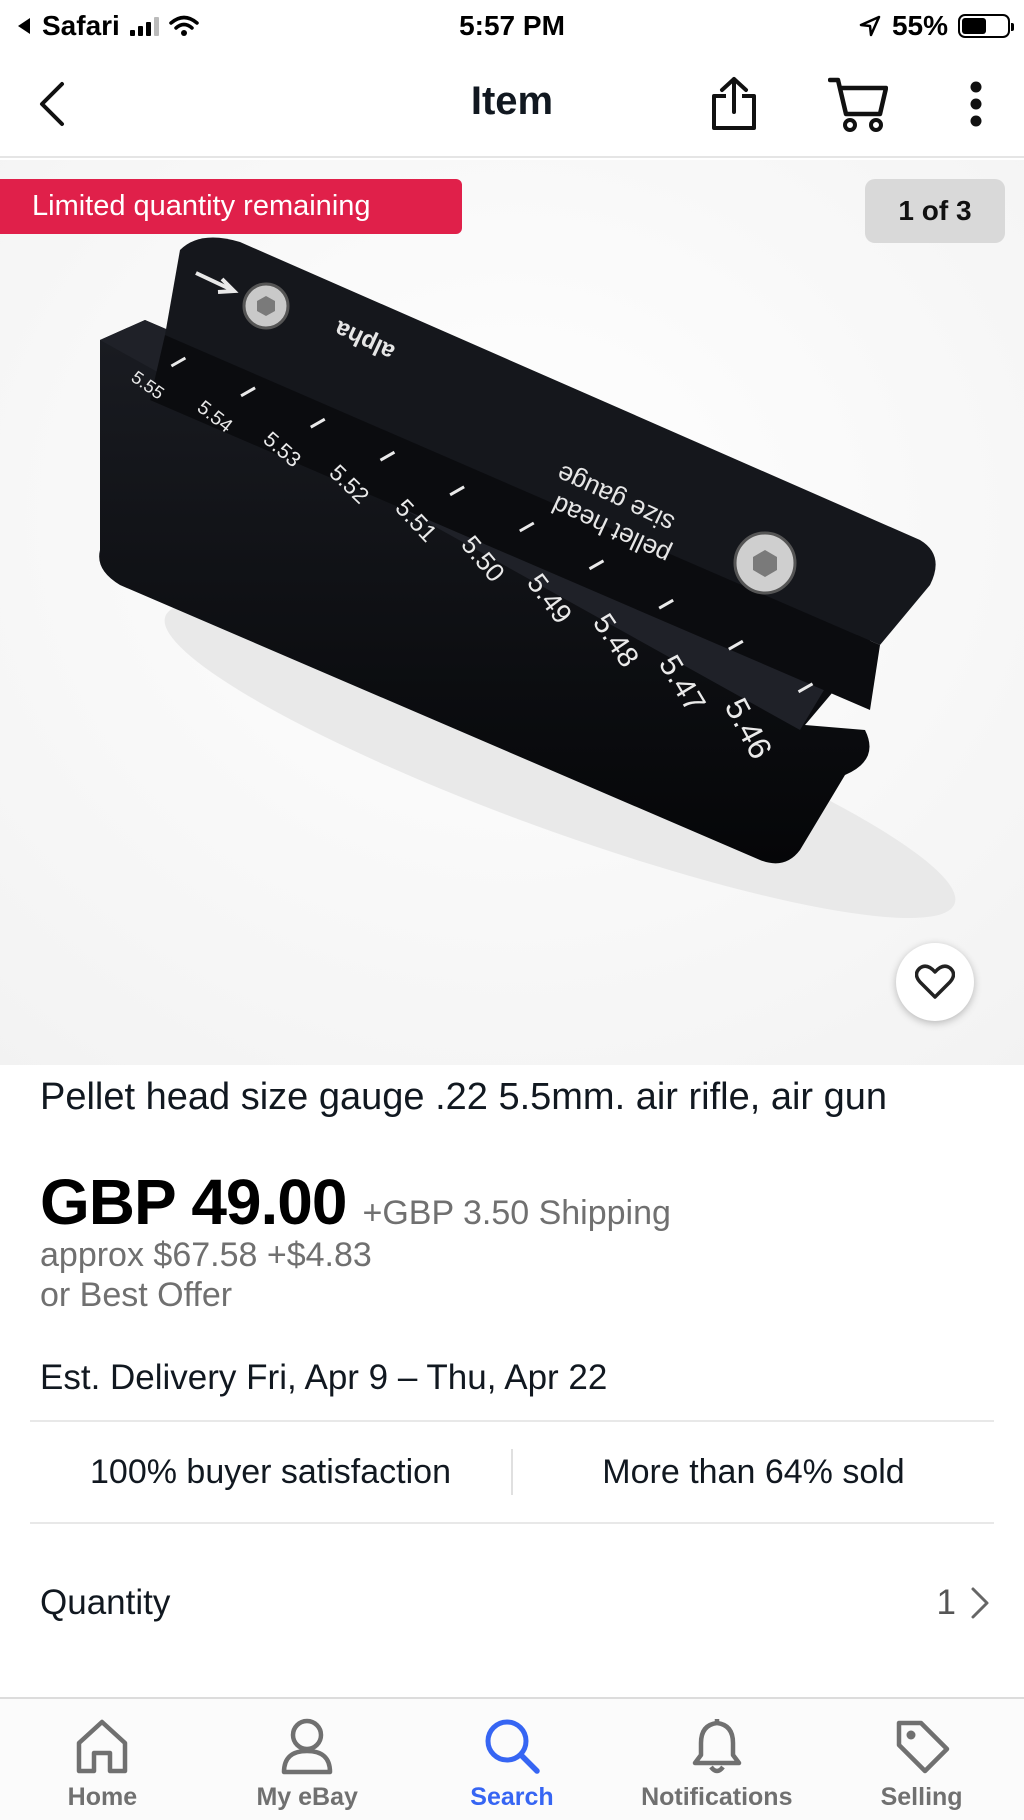  Describe the element at coordinates (919, 25) in the screenshot. I see `battery-percent: 55%` at that location.